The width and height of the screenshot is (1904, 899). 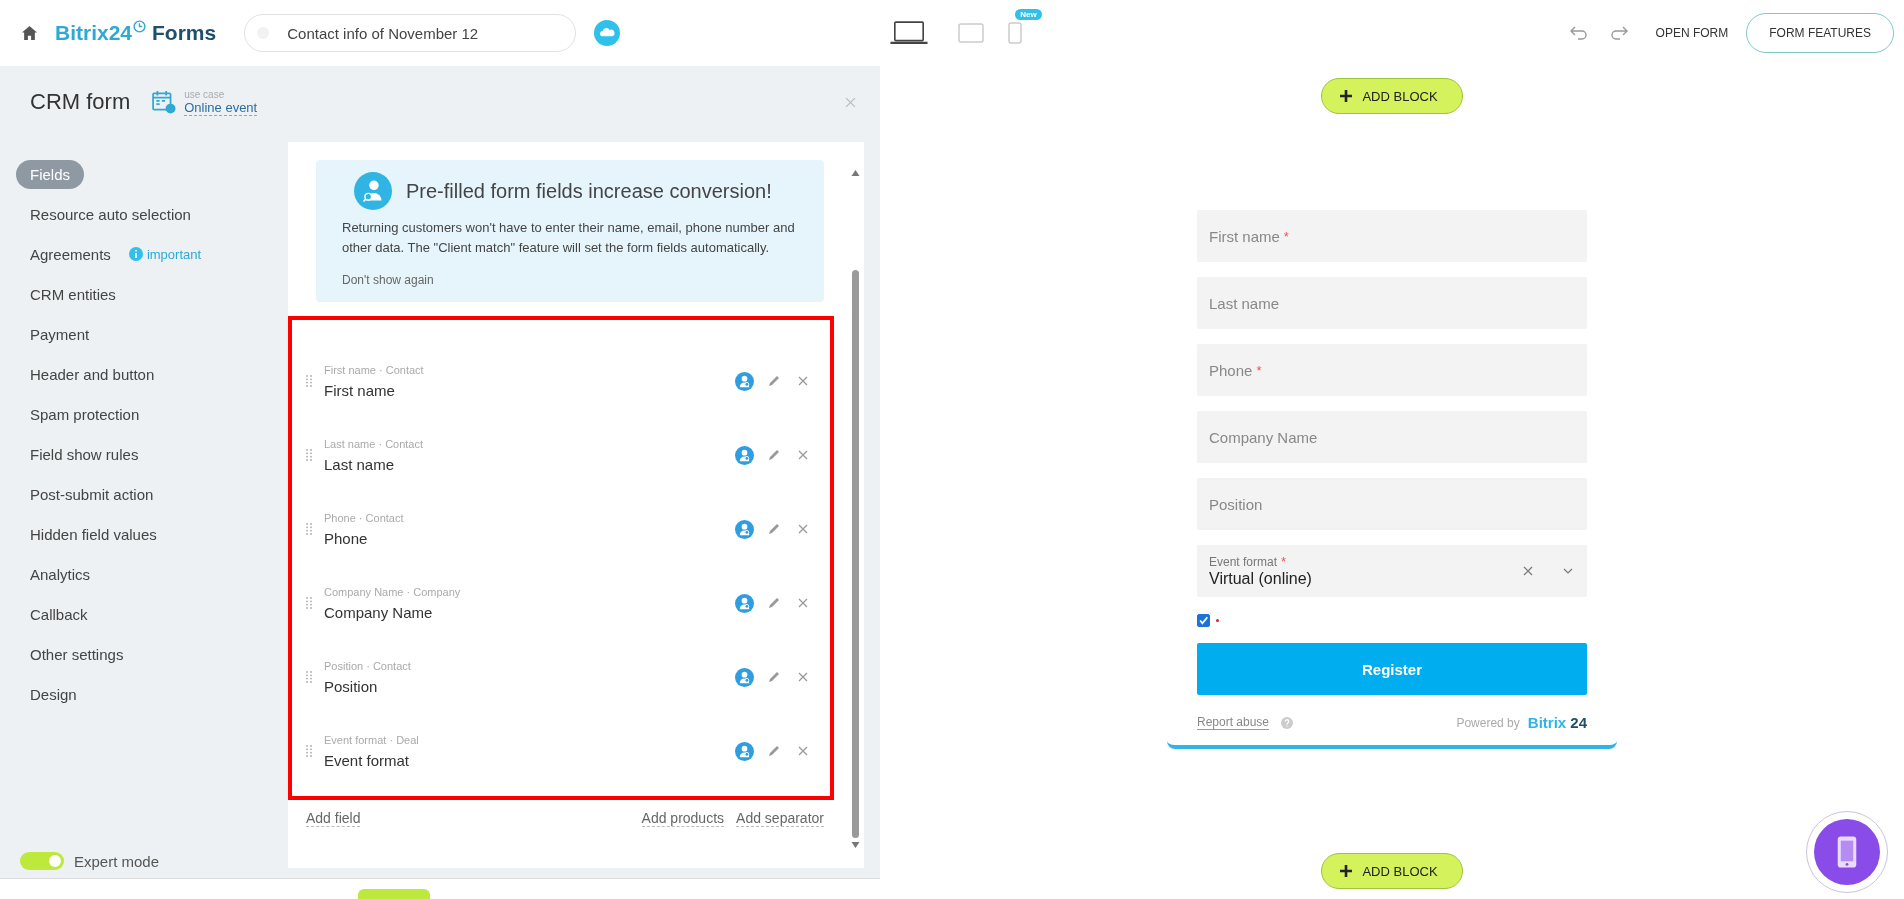 I want to click on important-label: important, so click(x=174, y=254).